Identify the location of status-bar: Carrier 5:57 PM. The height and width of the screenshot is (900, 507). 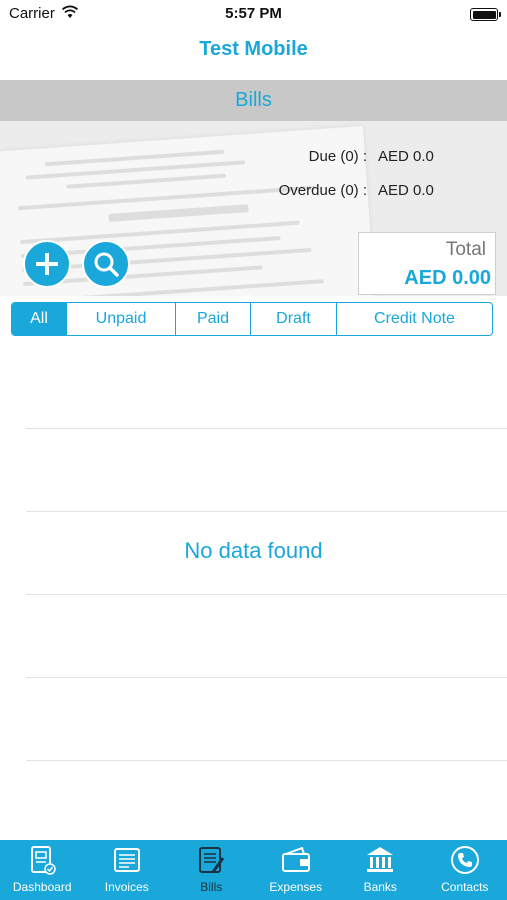
(253, 14).